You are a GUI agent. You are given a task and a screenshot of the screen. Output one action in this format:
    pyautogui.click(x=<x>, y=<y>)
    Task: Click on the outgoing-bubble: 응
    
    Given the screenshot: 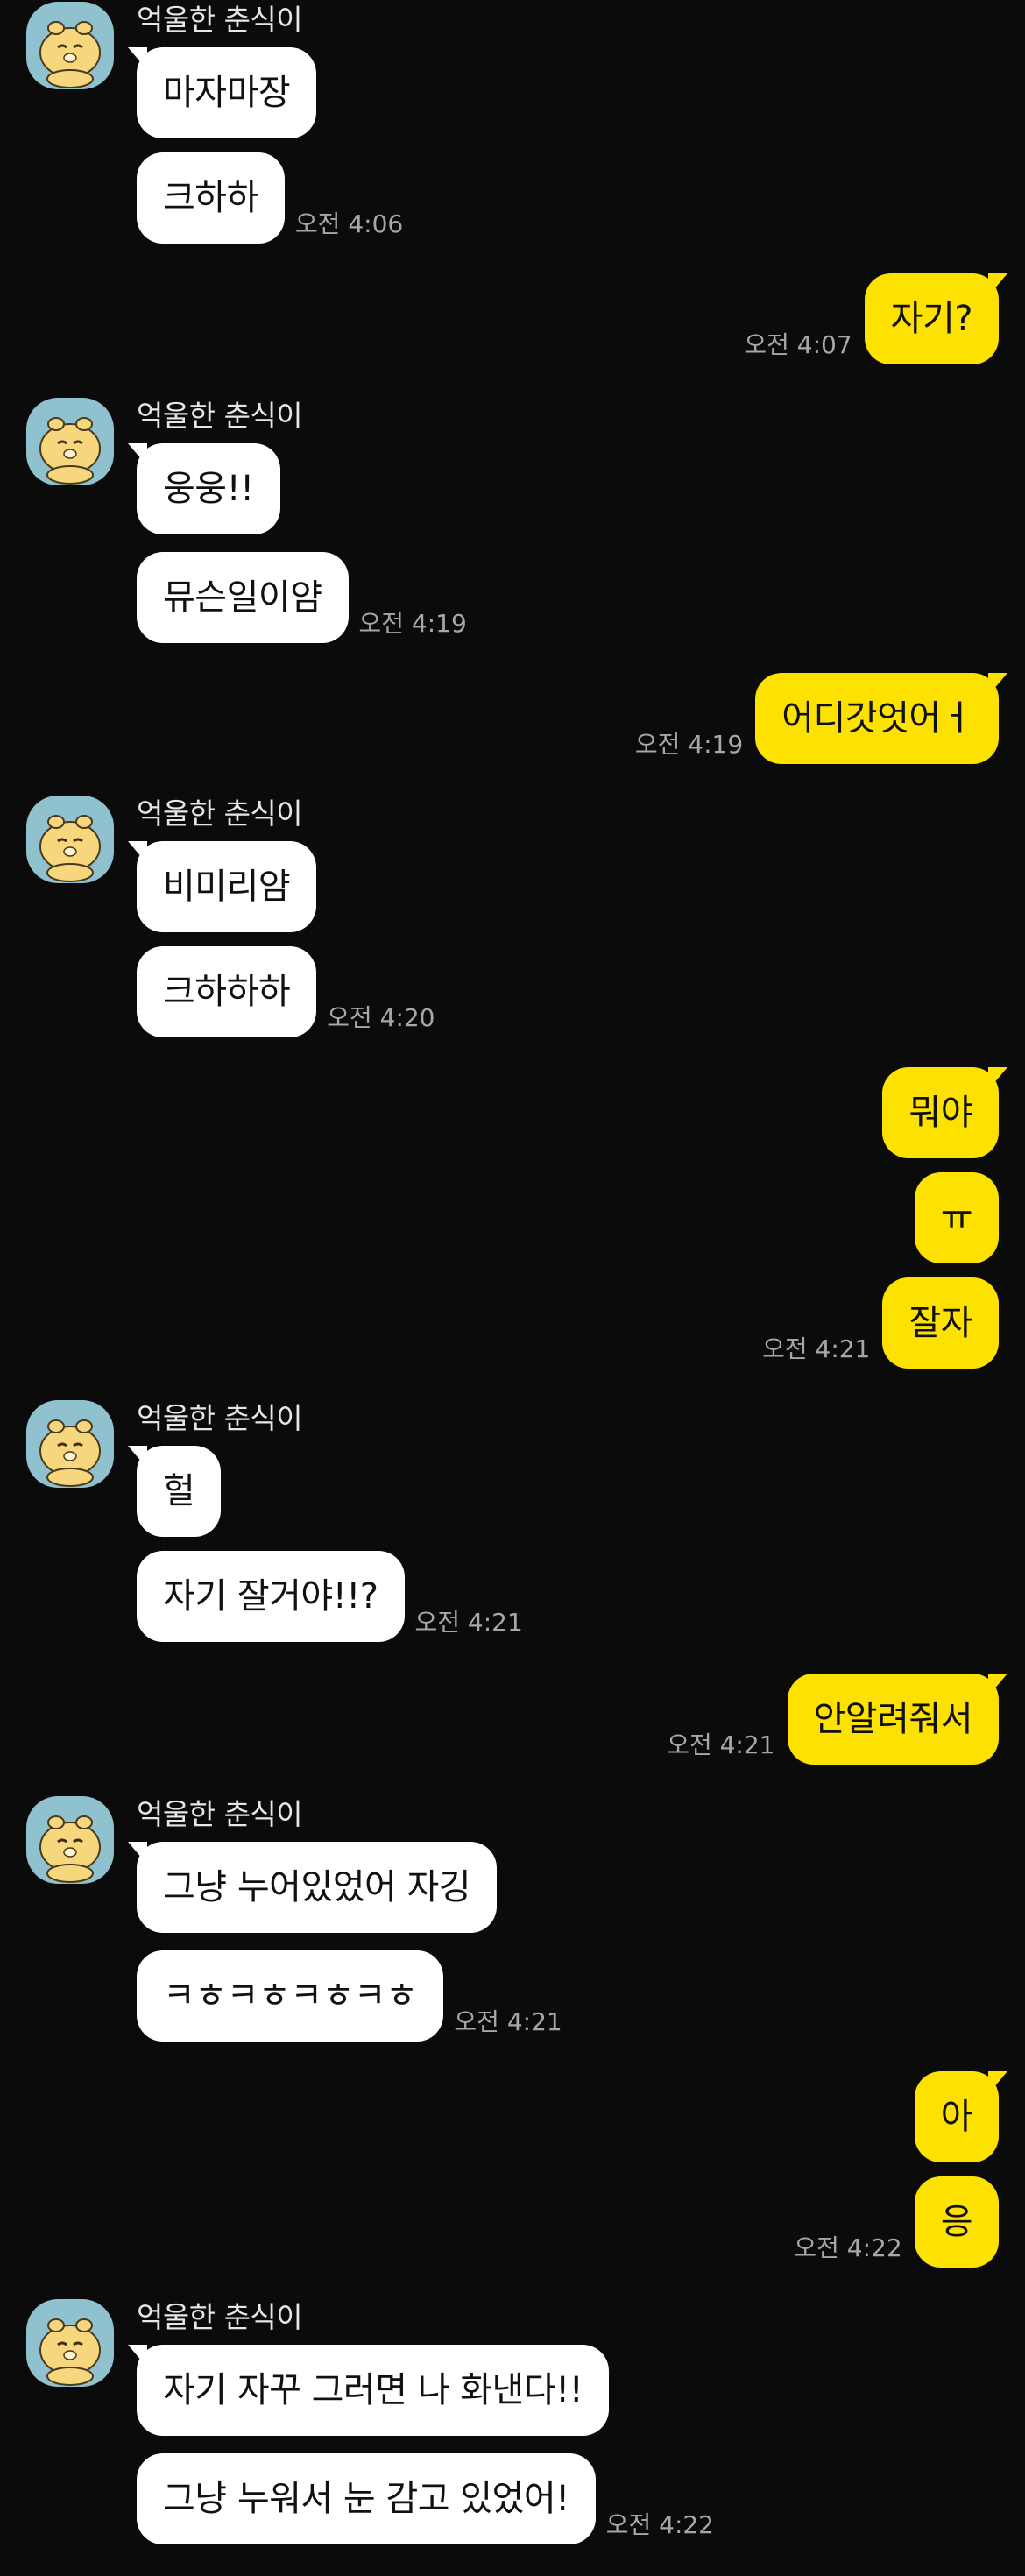 What is the action you would take?
    pyautogui.click(x=956, y=2222)
    